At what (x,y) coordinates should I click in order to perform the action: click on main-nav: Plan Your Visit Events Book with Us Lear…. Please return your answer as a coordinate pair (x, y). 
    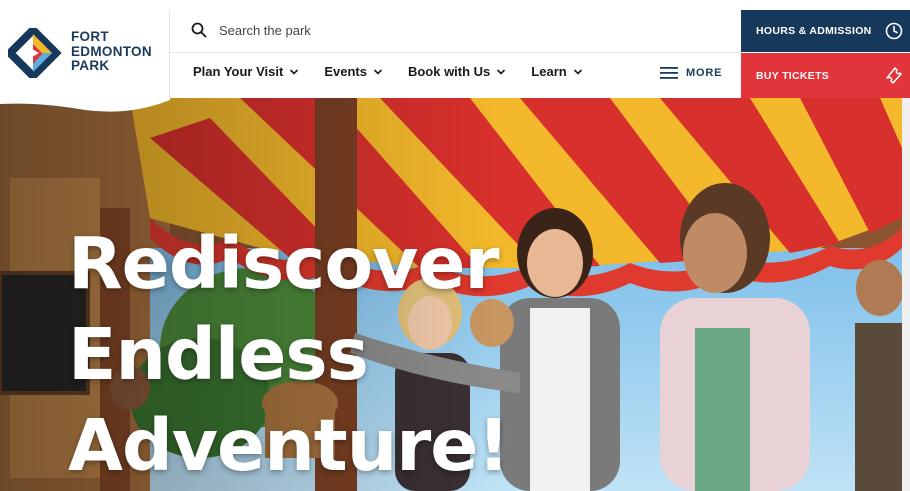
    Looking at the image, I should click on (400, 71).